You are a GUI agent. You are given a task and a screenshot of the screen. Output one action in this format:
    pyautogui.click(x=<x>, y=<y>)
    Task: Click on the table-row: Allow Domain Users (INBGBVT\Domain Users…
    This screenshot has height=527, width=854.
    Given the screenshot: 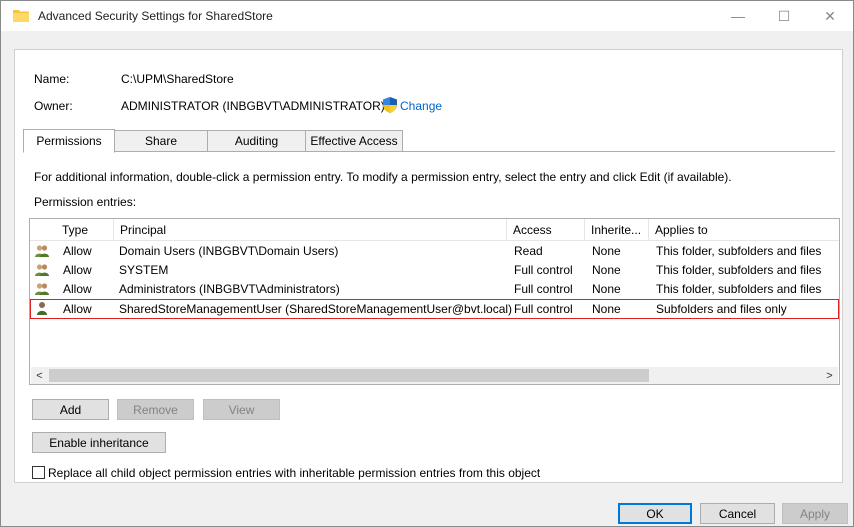 What is the action you would take?
    pyautogui.click(x=434, y=251)
    